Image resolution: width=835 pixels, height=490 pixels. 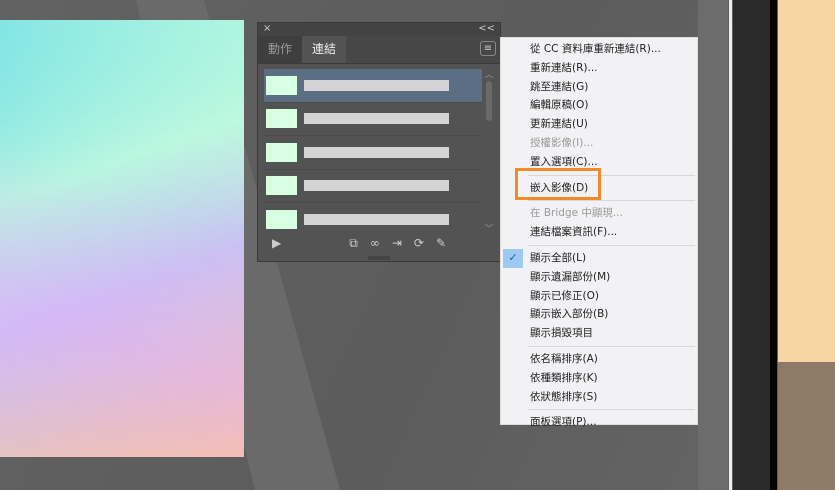 I want to click on divider-dark, so click(x=773, y=245).